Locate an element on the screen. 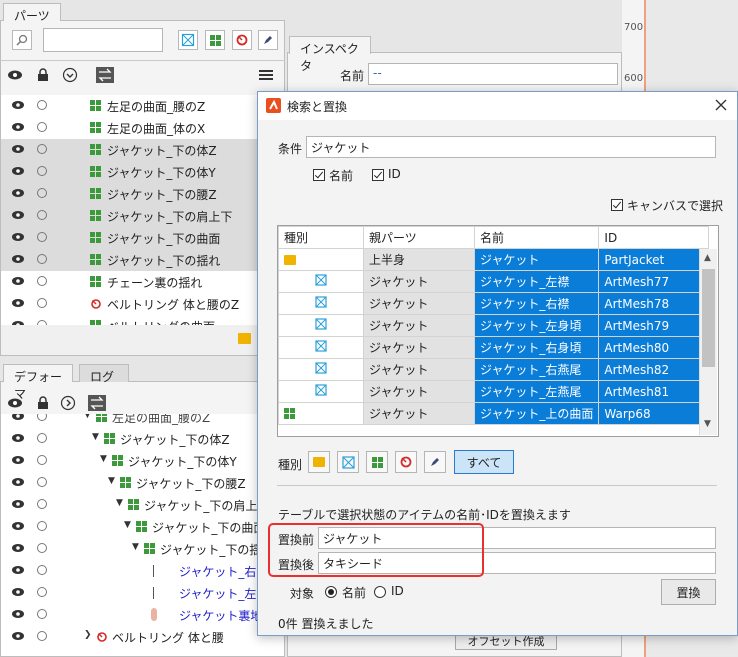 This screenshot has height=657, width=738. table-row: ジャケット ジャケット_右燕尾 ArtMesh82 is located at coordinates (494, 369).